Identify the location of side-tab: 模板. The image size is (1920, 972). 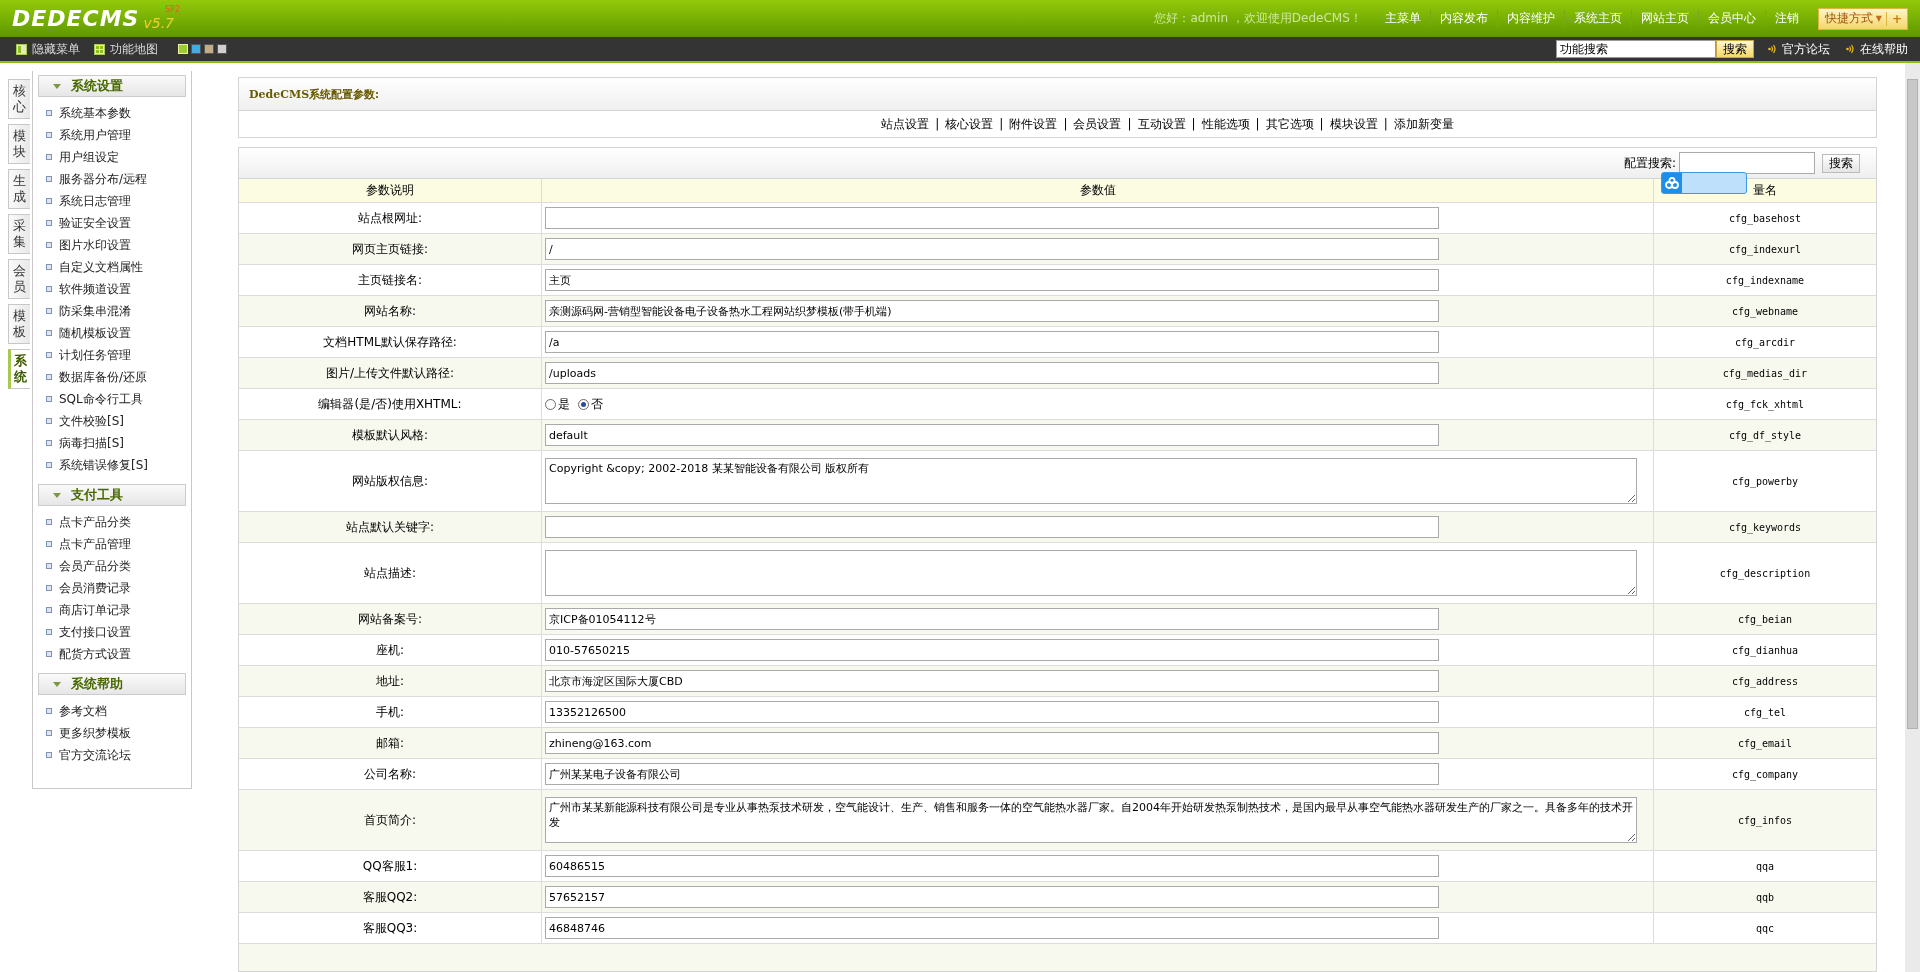
(19, 324).